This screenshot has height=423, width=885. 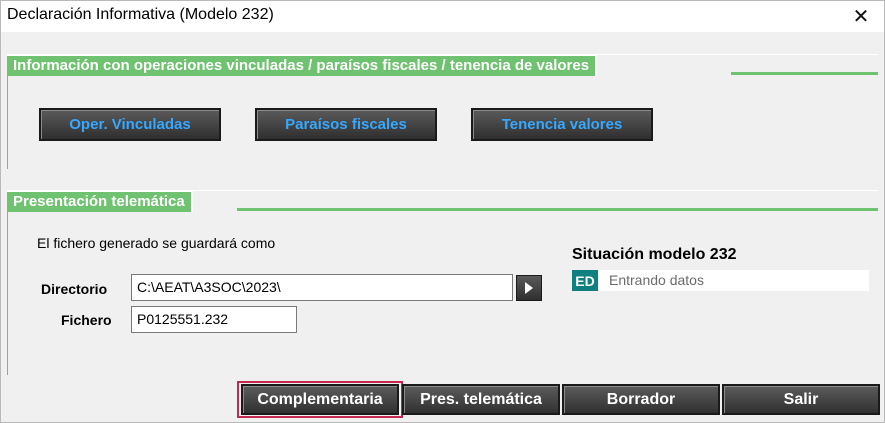 I want to click on status-badge: ED, so click(x=585, y=280).